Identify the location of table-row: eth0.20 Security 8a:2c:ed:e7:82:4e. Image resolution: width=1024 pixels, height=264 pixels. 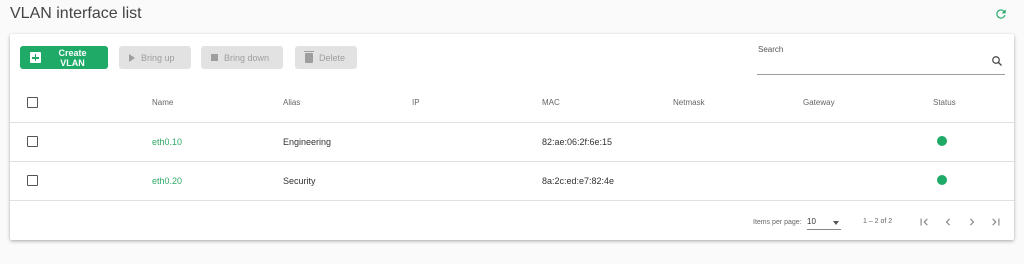
(512, 181).